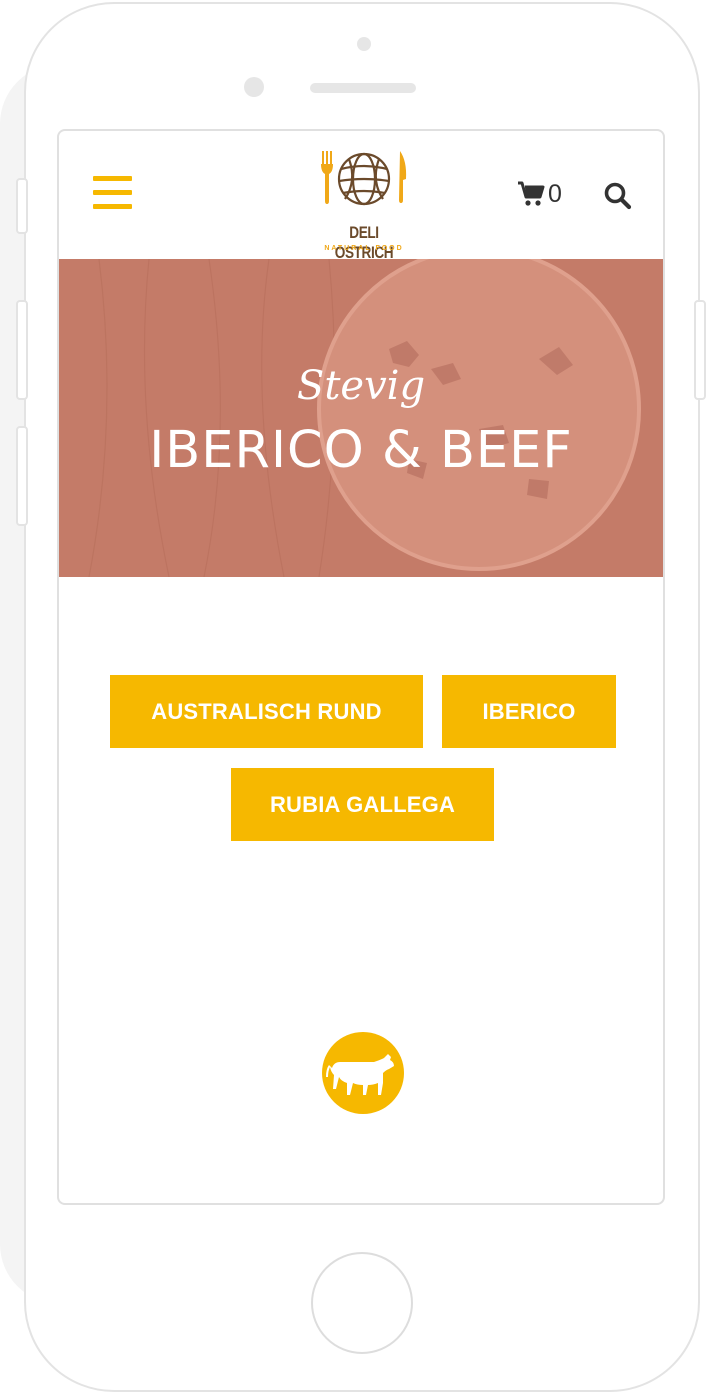 Image resolution: width=708 pixels, height=1396 pixels. I want to click on hero-title: IBERICO & BEEF, so click(361, 450).